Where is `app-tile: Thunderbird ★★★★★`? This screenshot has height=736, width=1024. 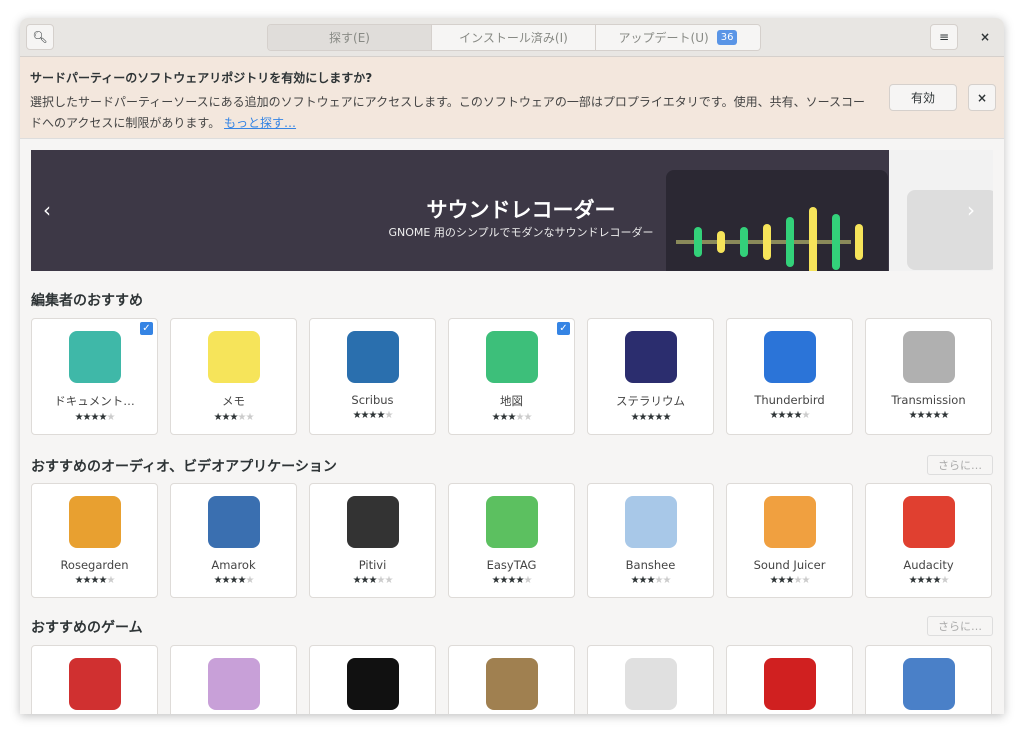 app-tile: Thunderbird ★★★★★ is located at coordinates (789, 376).